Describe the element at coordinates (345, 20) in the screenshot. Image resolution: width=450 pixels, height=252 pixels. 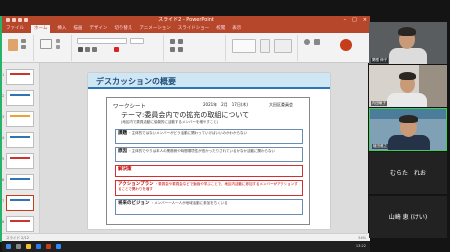
I see `minimize-icon: –` at that location.